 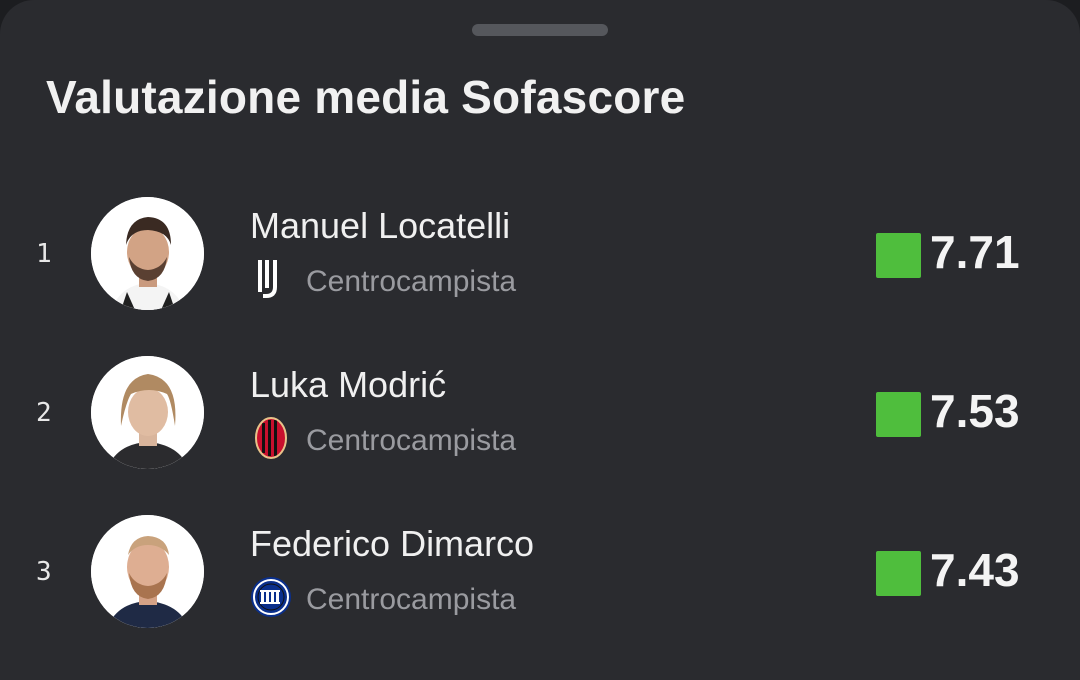 What do you see at coordinates (271, 438) in the screenshot?
I see `ac-milan-crest-icon` at bounding box center [271, 438].